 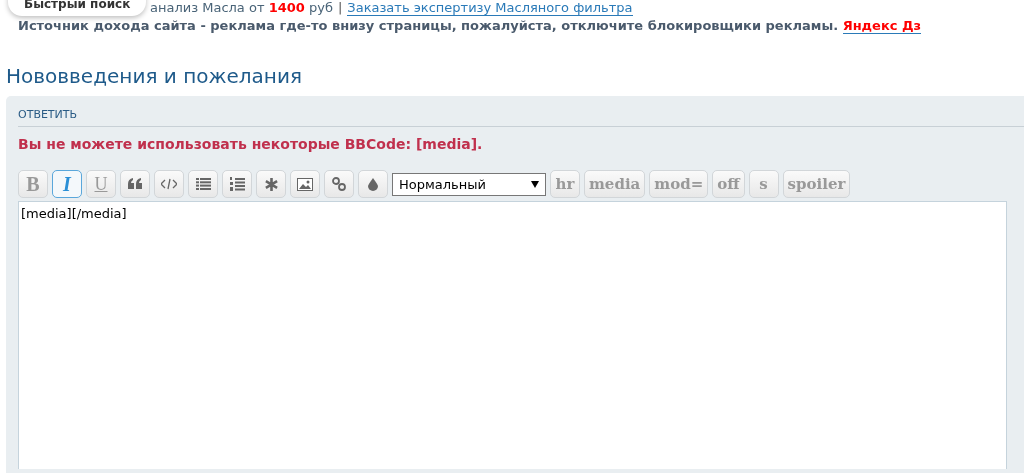 What do you see at coordinates (521, 111) in the screenshot?
I see `reply-tab: ОТВЕТИТЬ` at bounding box center [521, 111].